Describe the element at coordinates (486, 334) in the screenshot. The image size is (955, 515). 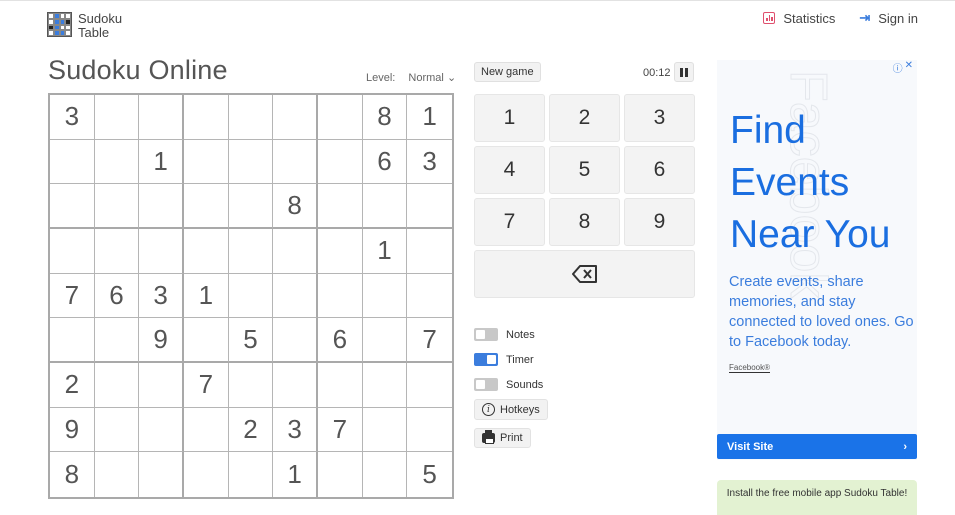
I see `notes-toggle` at that location.